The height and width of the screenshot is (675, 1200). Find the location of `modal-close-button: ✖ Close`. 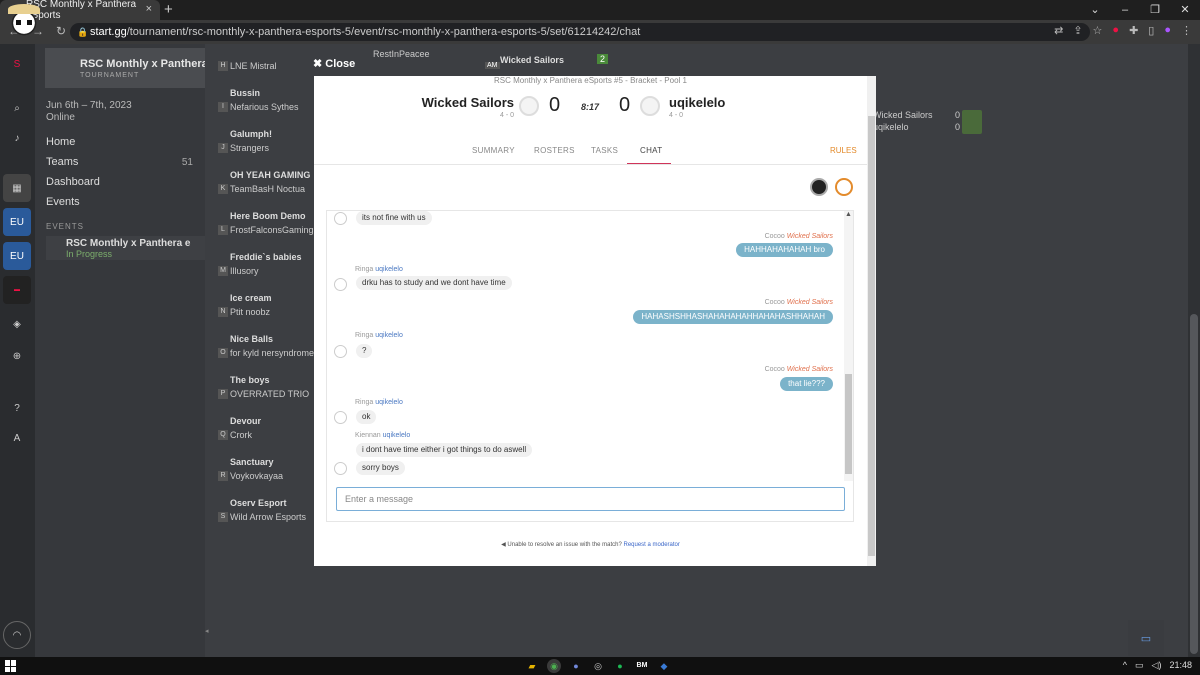

modal-close-button: ✖ Close is located at coordinates (334, 63).